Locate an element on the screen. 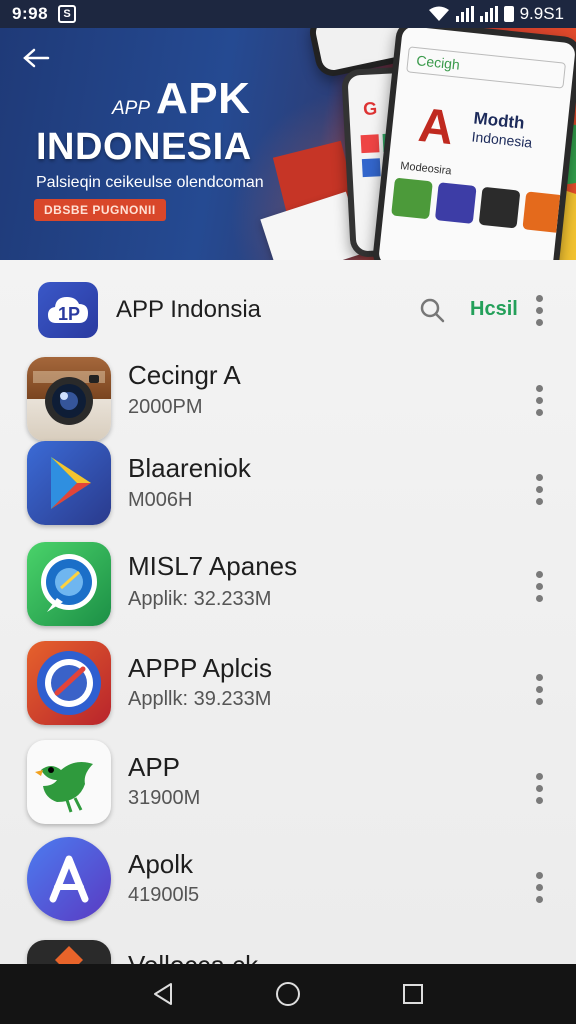 Image resolution: width=576 pixels, height=1024 pixels. brand-a-logo-icon: A is located at coordinates (435, 127).